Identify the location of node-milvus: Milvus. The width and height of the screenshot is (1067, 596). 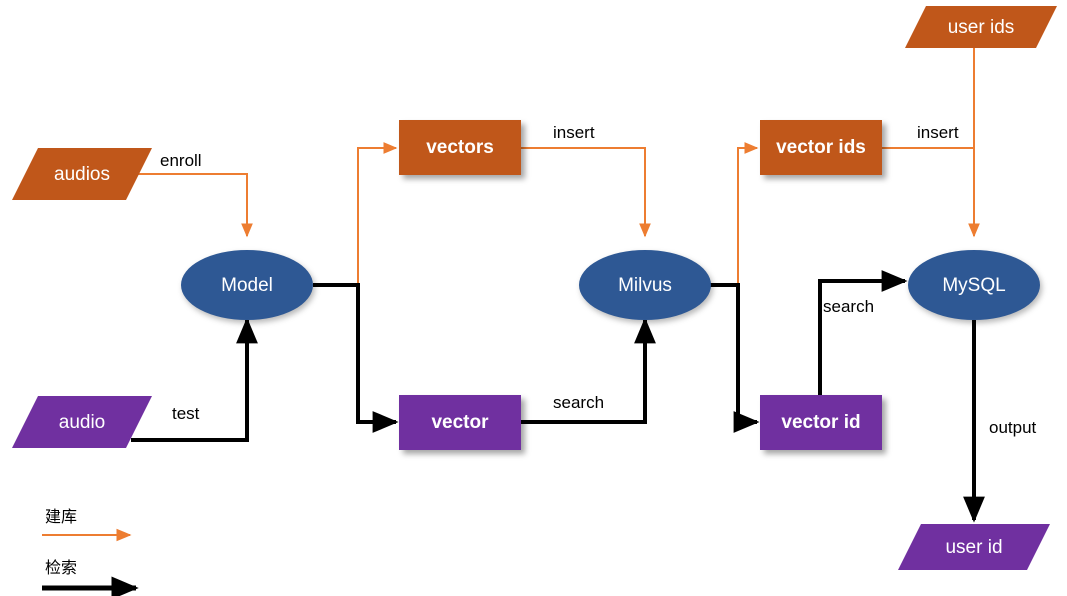
(645, 285).